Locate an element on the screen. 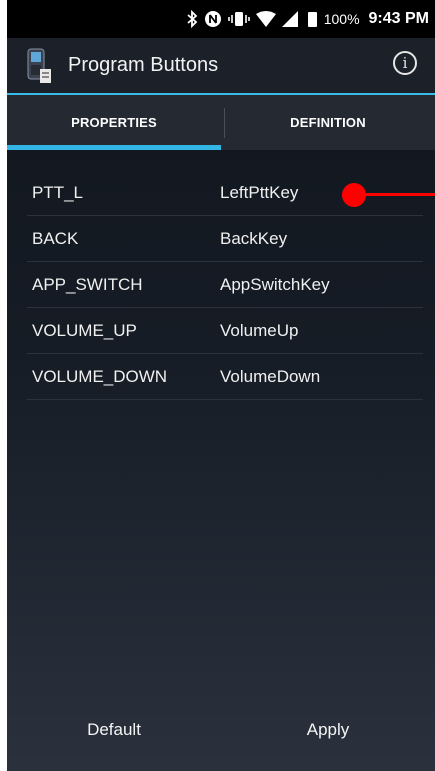 Image resolution: width=435 pixels, height=771 pixels. button-name: APP_SWITCH is located at coordinates (87, 284).